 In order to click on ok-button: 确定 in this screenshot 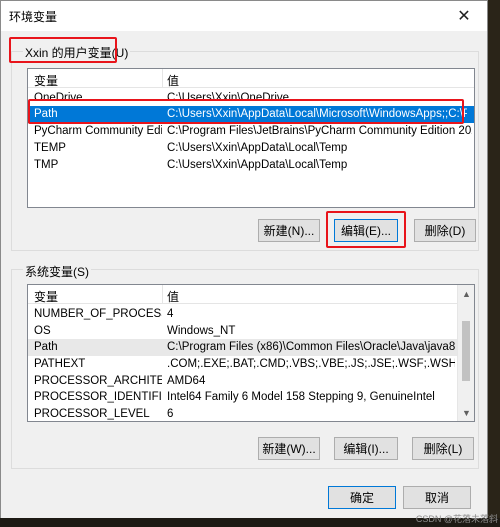, I will do `click(362, 497)`.